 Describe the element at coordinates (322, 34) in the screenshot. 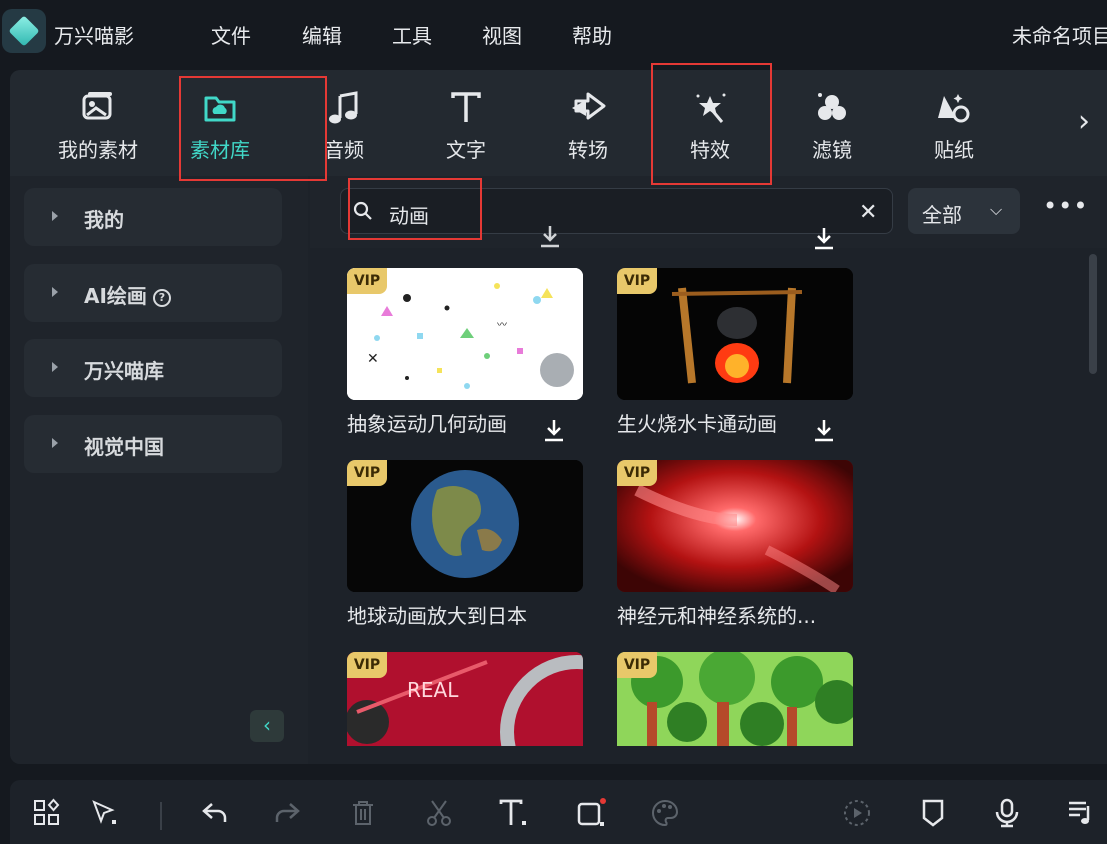

I see `menu-edit: 编辑` at that location.